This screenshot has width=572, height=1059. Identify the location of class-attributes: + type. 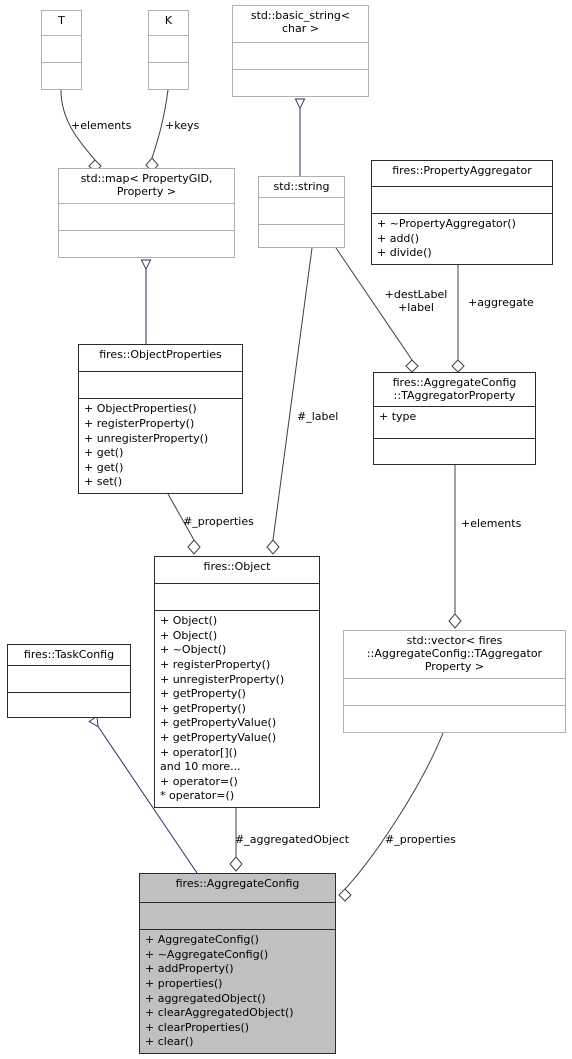
(398, 416).